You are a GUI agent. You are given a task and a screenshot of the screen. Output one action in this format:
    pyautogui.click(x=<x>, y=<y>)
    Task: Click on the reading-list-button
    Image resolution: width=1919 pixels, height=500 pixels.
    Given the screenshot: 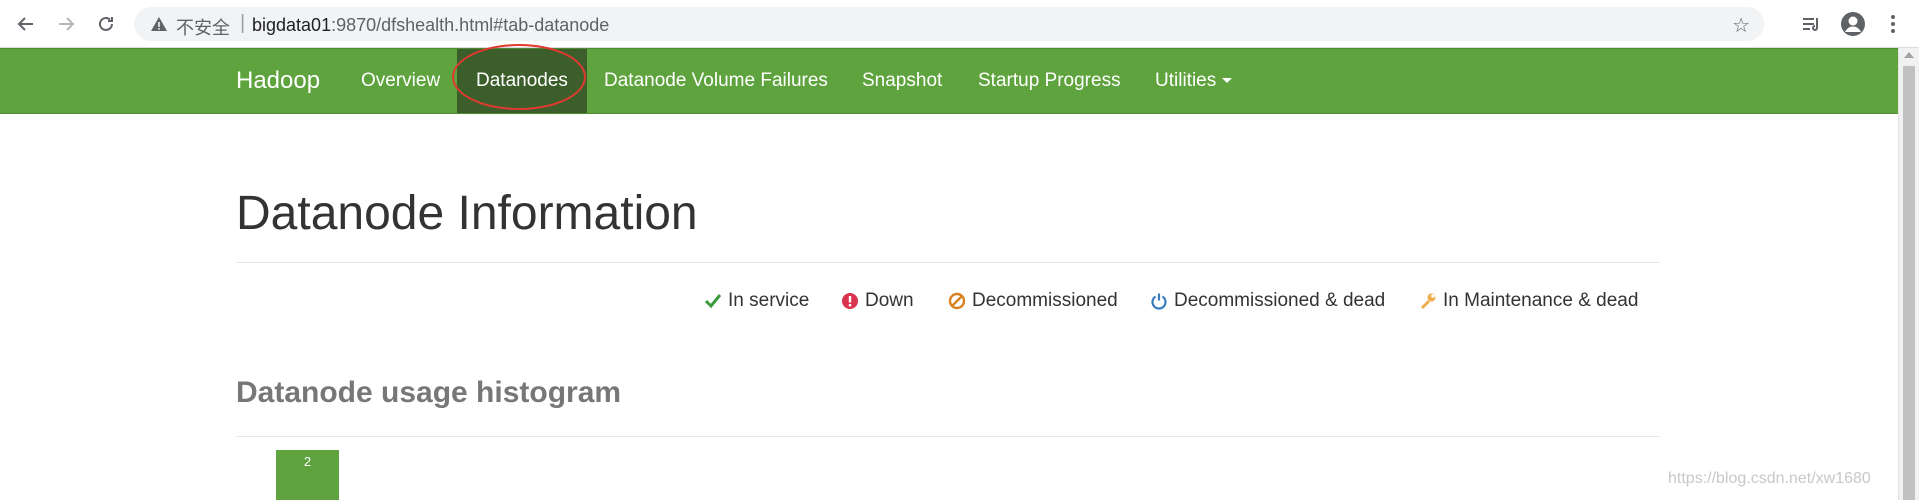 What is the action you would take?
    pyautogui.click(x=1811, y=24)
    